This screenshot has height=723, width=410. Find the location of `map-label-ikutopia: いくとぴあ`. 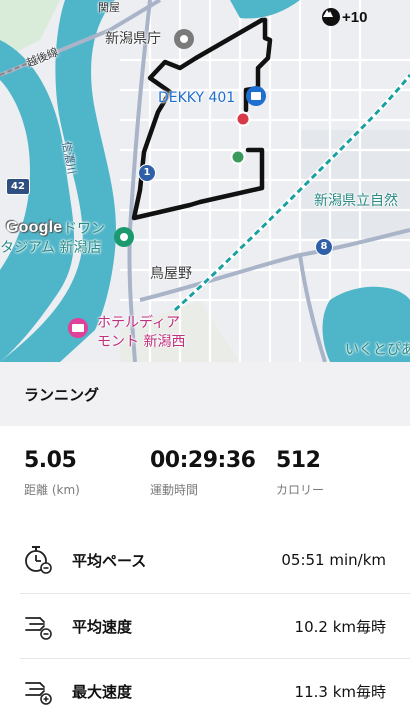

map-label-ikutopia: いくとぴあ is located at coordinates (377, 350).